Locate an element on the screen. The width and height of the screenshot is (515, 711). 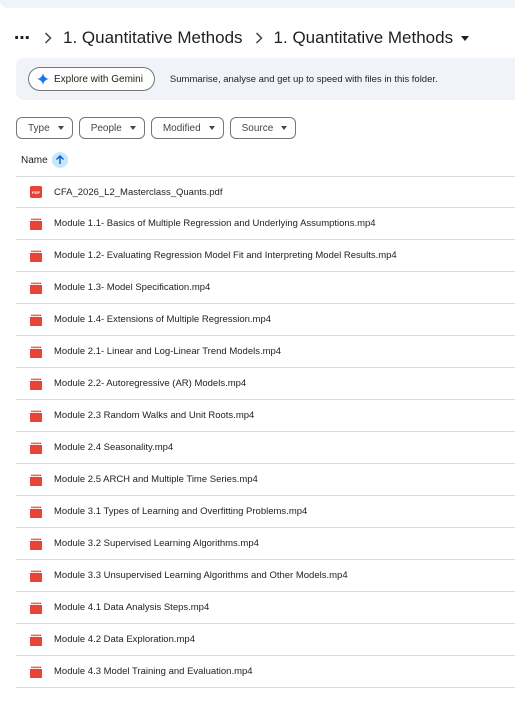
gemini-spark-icon is located at coordinates (43, 79).